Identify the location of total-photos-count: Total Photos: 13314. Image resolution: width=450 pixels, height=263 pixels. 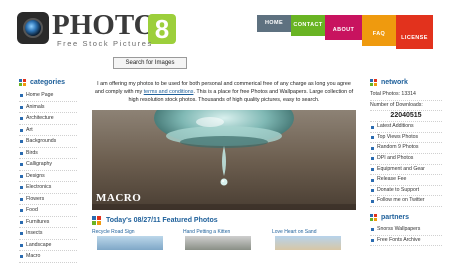
(406, 95).